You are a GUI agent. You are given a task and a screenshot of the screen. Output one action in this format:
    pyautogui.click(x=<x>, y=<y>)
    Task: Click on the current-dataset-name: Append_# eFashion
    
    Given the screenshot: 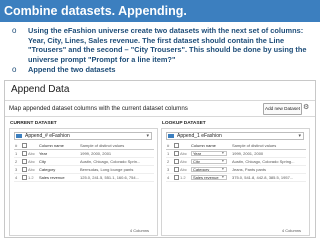 What is the action you would take?
    pyautogui.click(x=47, y=136)
    